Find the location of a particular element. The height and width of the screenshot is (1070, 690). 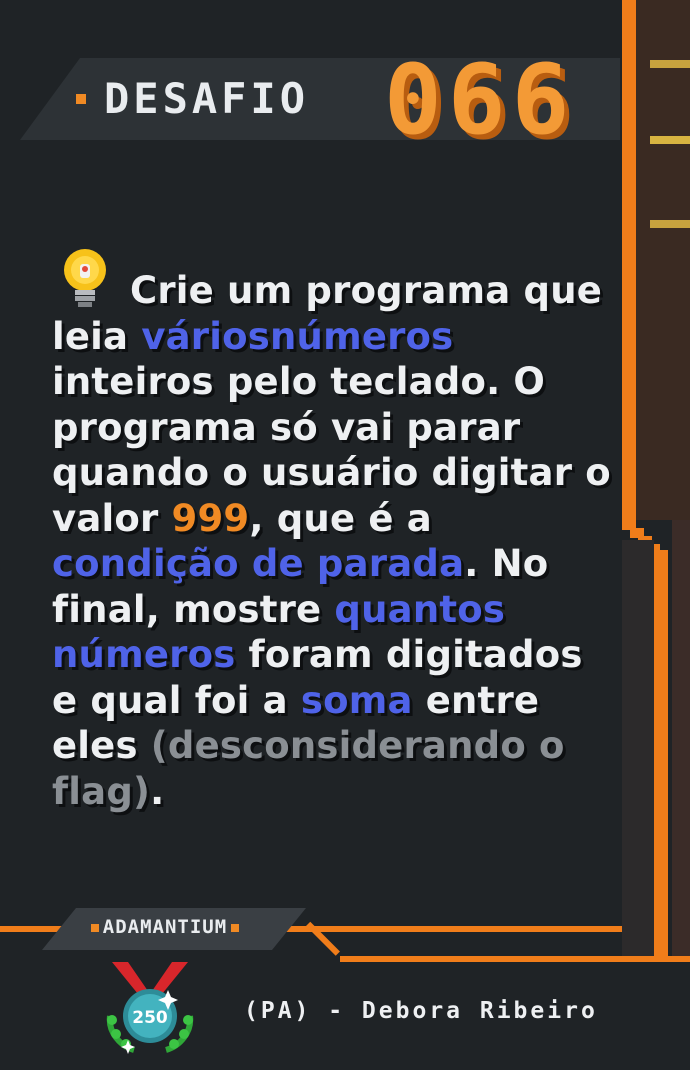

challenge-segment: . is located at coordinates (157, 791).